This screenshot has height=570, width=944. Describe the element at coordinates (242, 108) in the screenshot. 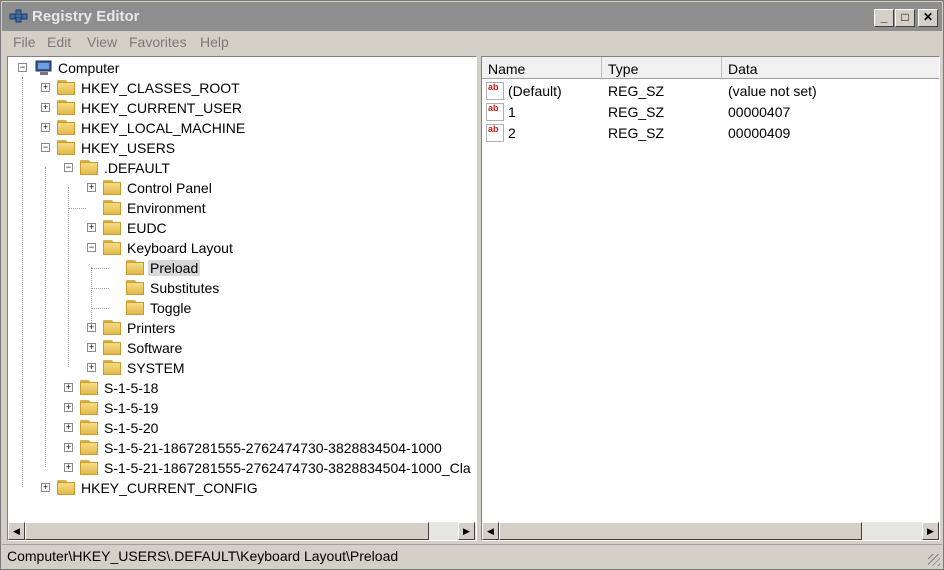

I see `tree-item: + HKEY_CURRENT_USER` at that location.